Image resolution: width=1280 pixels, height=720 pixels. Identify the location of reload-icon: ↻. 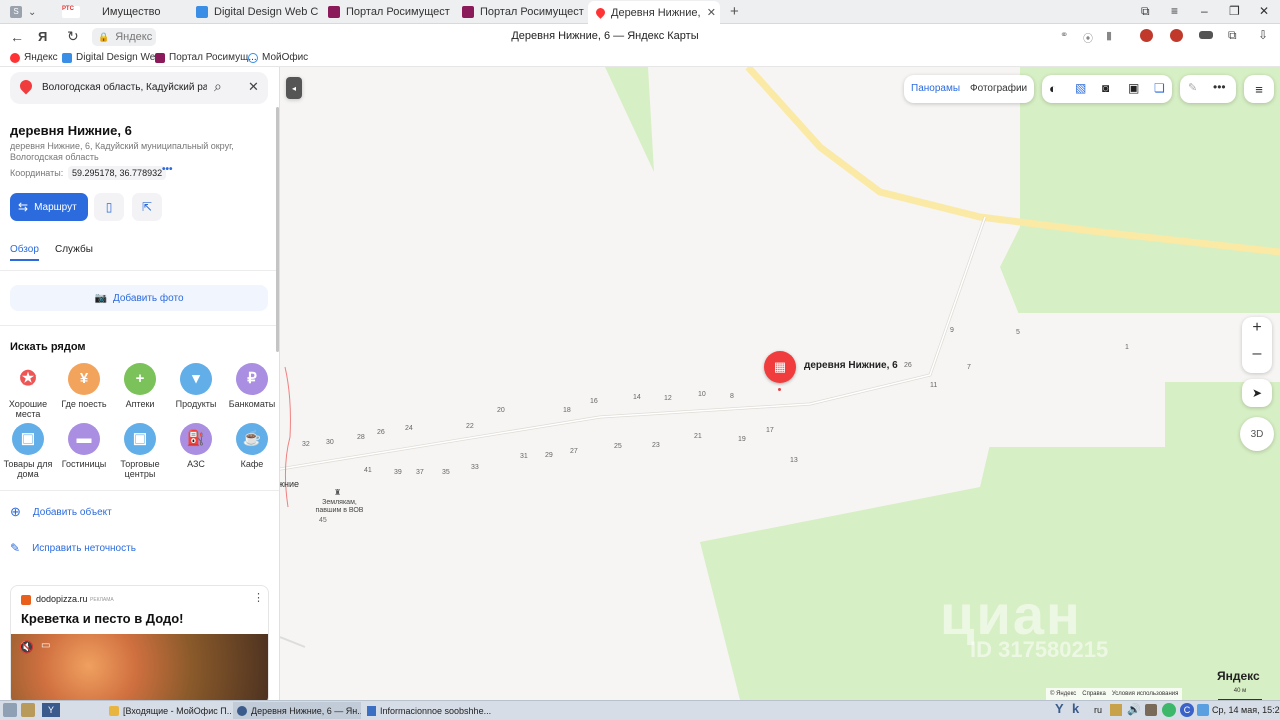
(73, 36).